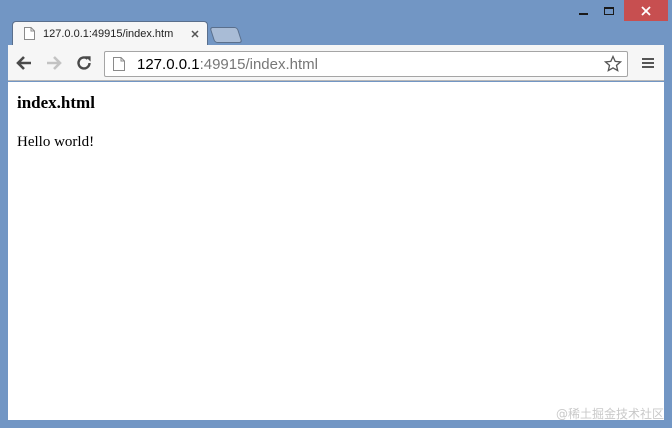  I want to click on tab-active: 127.0.0.1:49915/index.htm, so click(110, 33).